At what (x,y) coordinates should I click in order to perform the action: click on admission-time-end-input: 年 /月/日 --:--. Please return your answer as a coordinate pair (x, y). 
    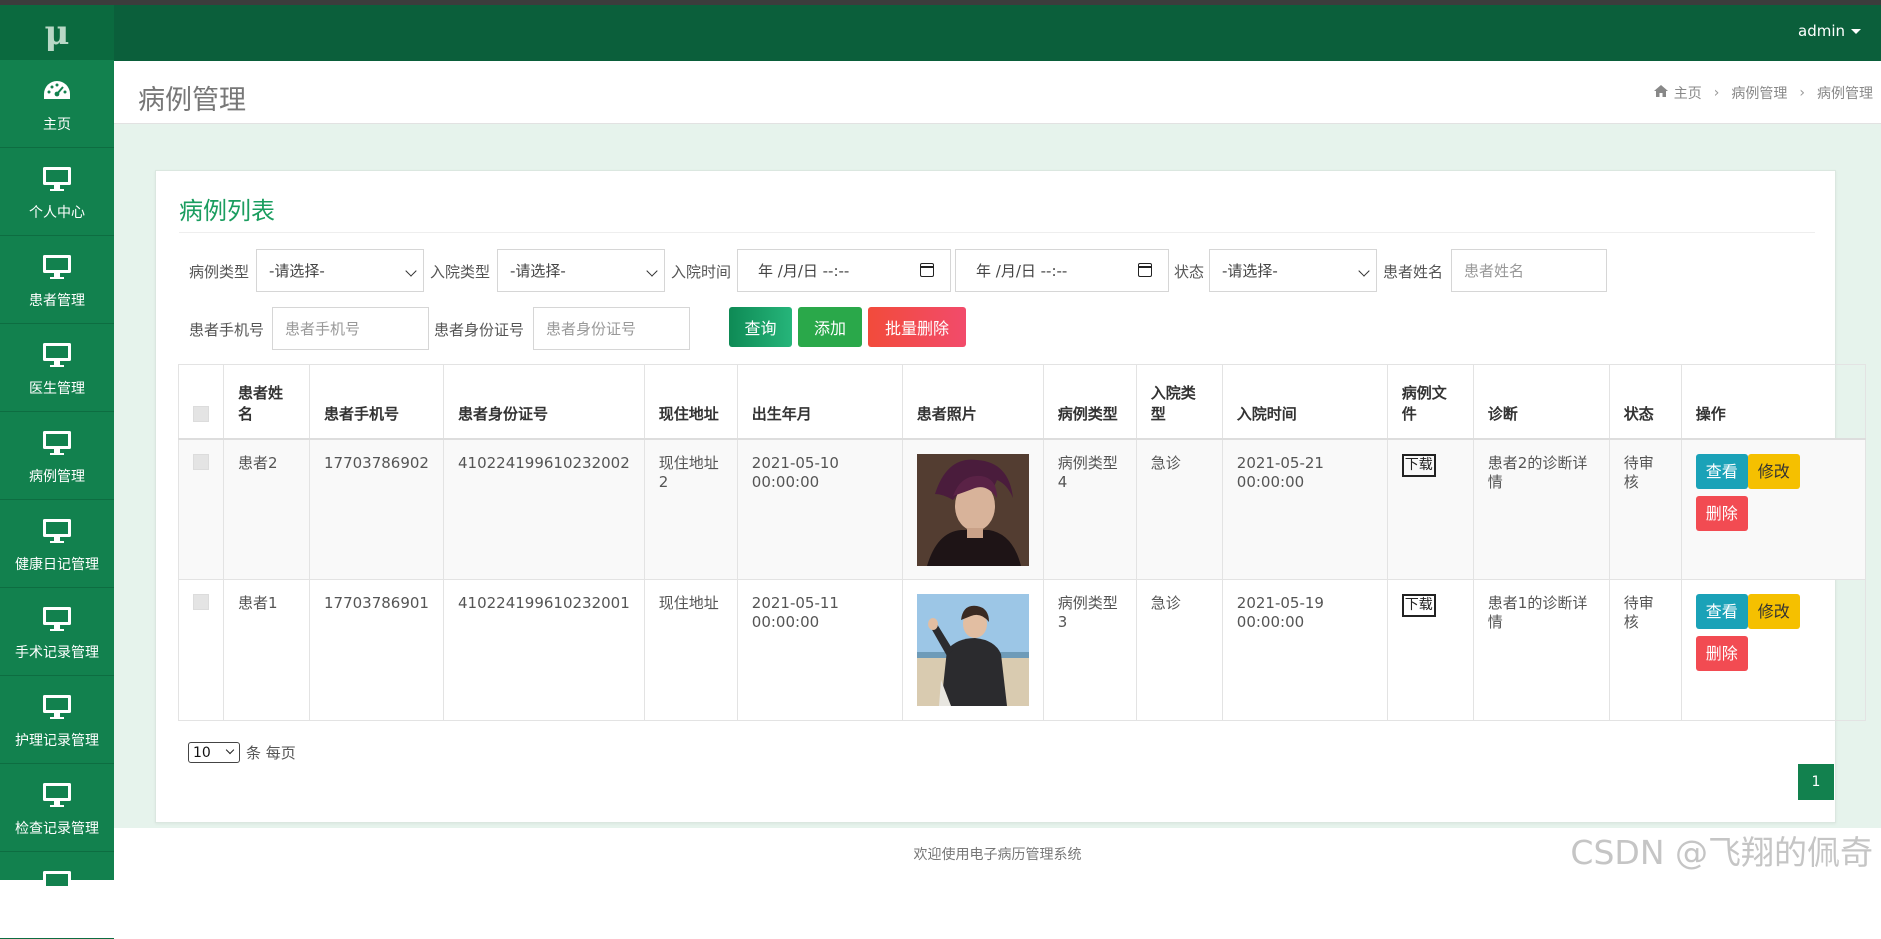
    Looking at the image, I should click on (1062, 270).